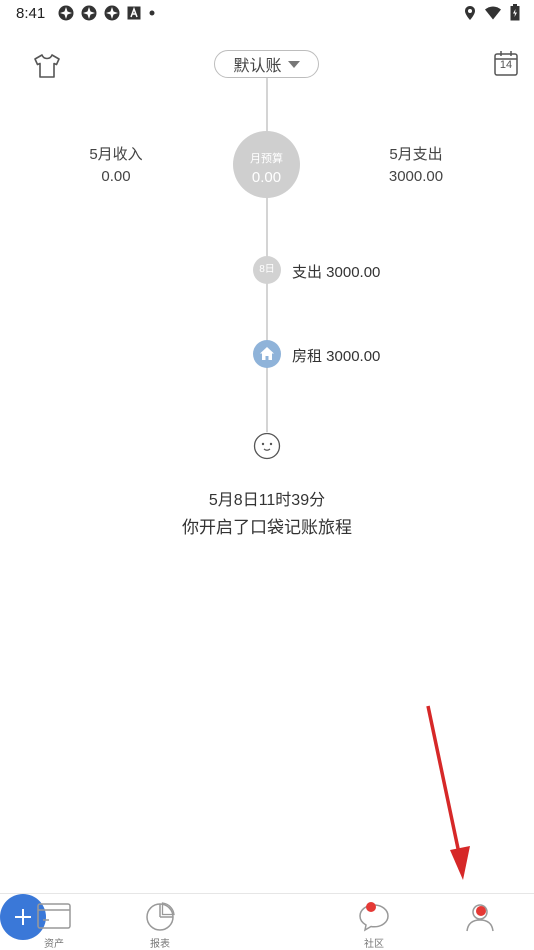  What do you see at coordinates (116, 154) in the screenshot?
I see `income-label: 5月收入` at bounding box center [116, 154].